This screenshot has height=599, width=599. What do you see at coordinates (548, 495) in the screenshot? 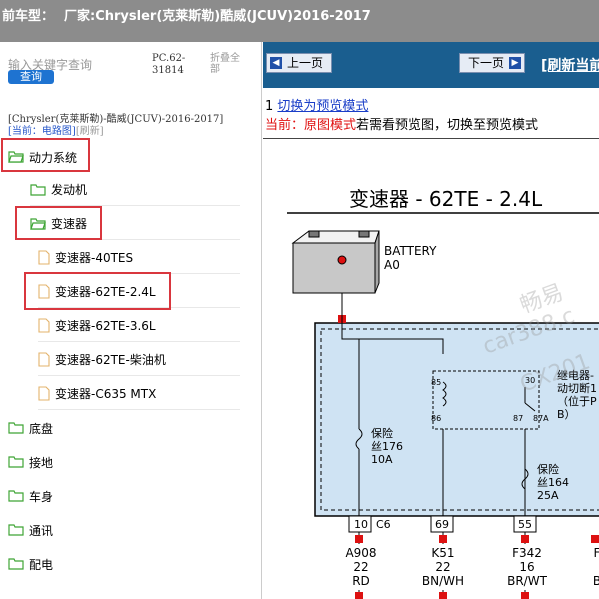
I see `fuse-164-label-3: 25A` at bounding box center [548, 495].